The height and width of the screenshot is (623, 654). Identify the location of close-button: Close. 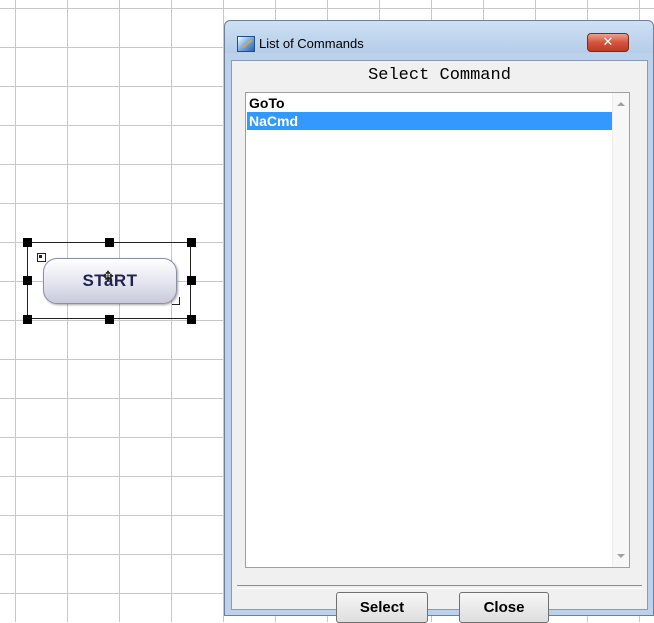
(504, 607).